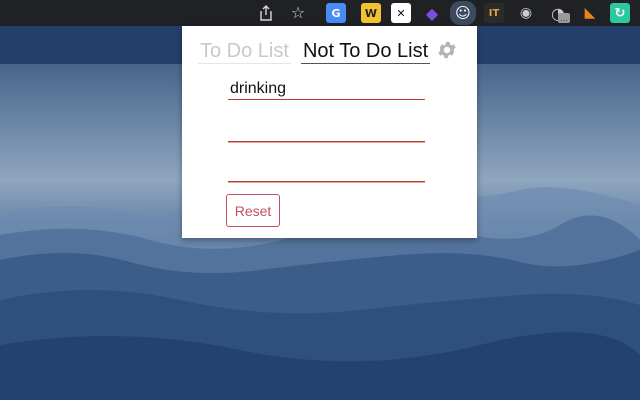 Image resolution: width=640 pixels, height=400 pixels. I want to click on not-todo-item-2-input, so click(326, 131).